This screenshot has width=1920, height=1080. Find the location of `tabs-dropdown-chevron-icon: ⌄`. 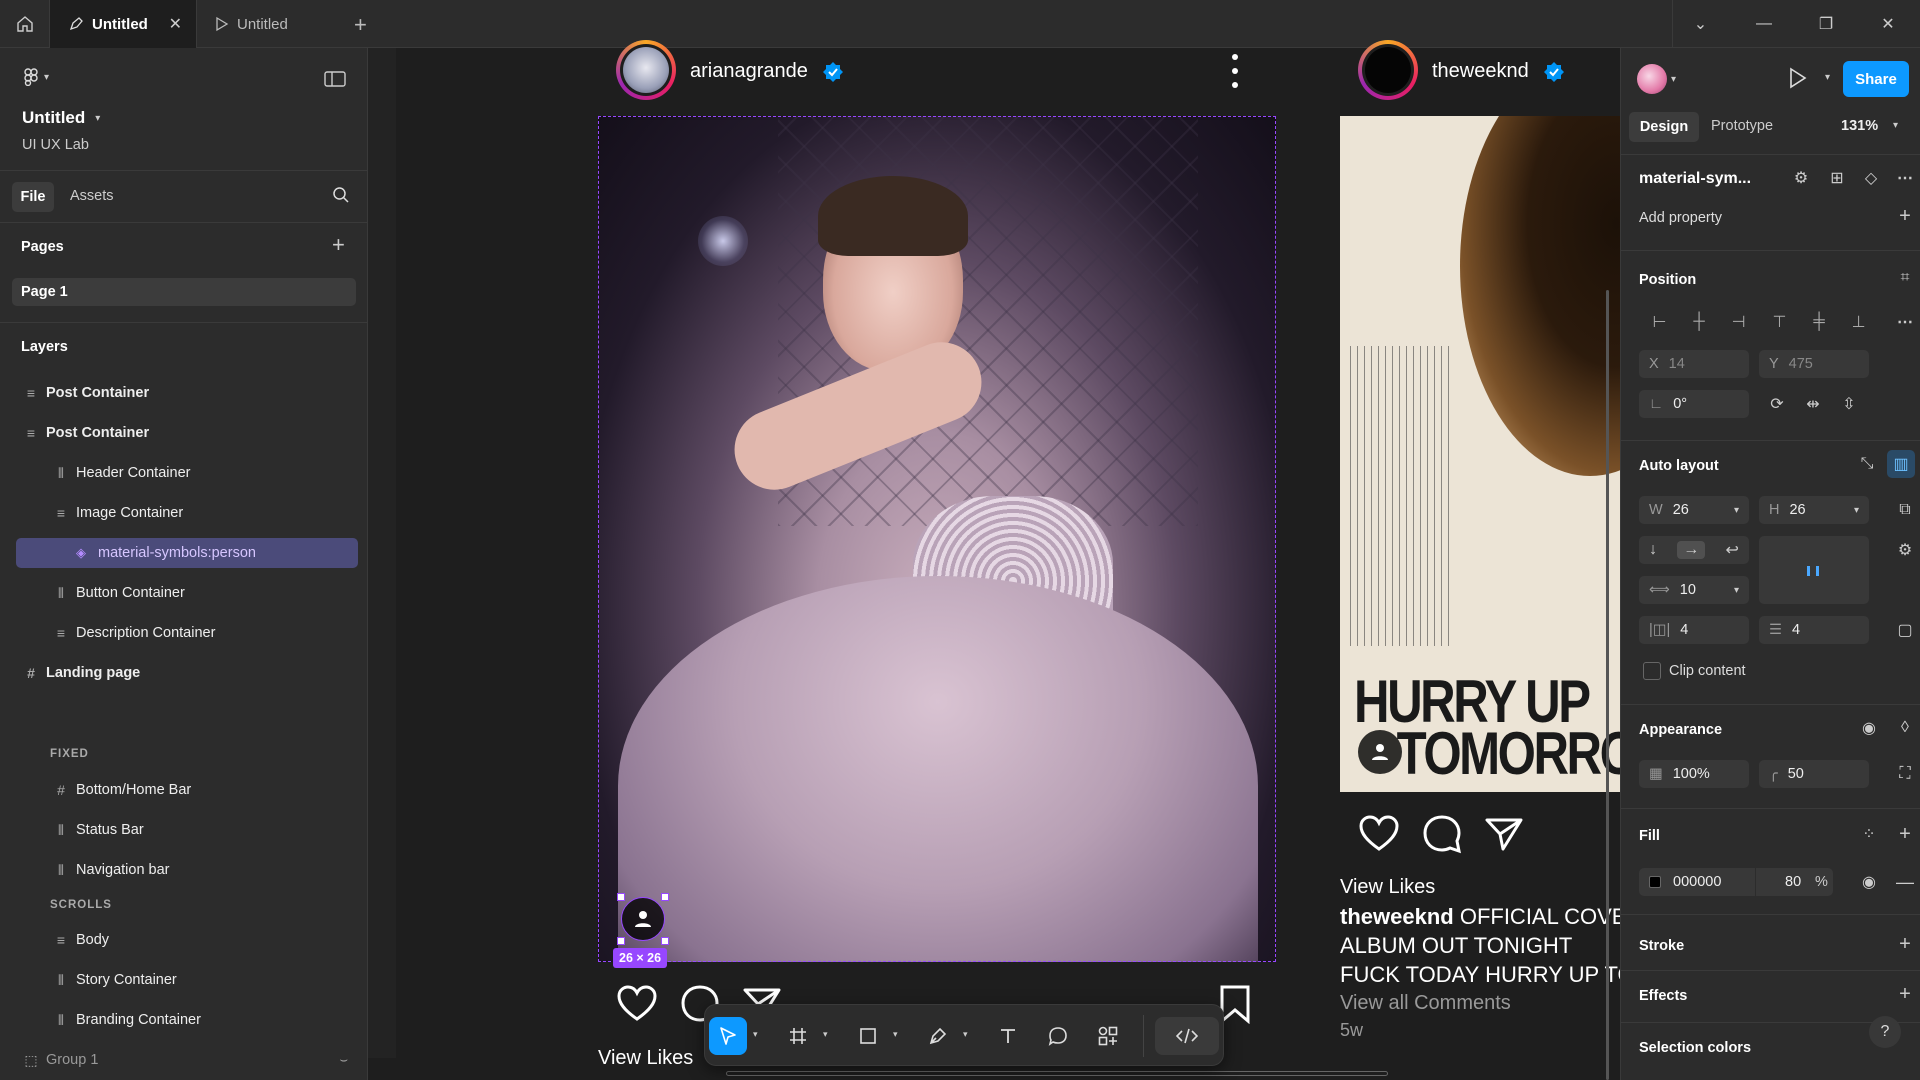

tabs-dropdown-chevron-icon: ⌄ is located at coordinates (1700, 24).